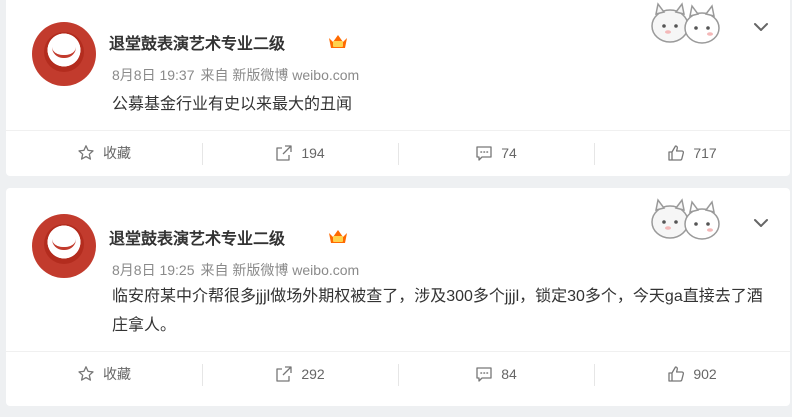 Image resolution: width=792 pixels, height=417 pixels. What do you see at coordinates (509, 374) in the screenshot?
I see `comment-count: 84` at bounding box center [509, 374].